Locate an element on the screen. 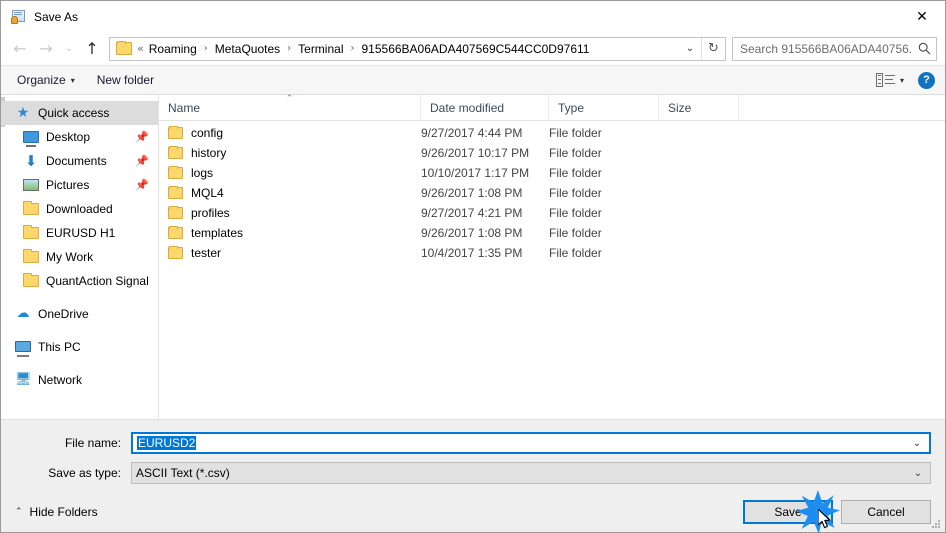  sidebar-item-desktop: Desktop 📌 is located at coordinates (79, 137).